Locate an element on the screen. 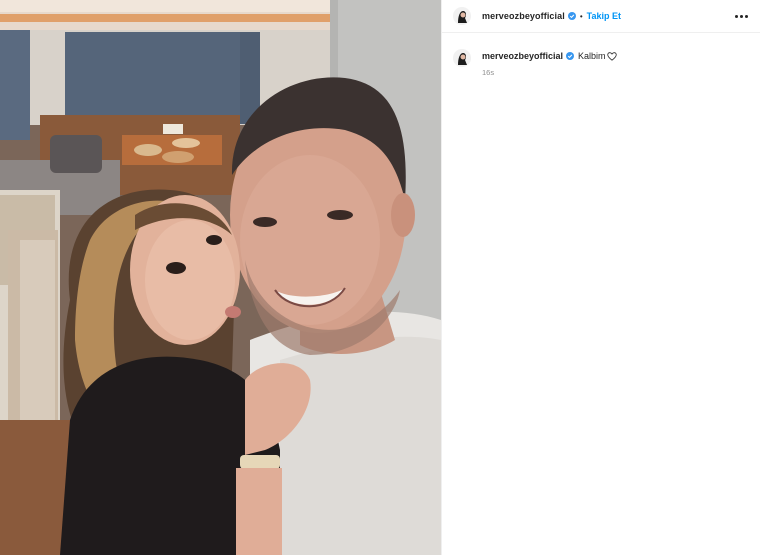  caption-avatar is located at coordinates (462, 58).